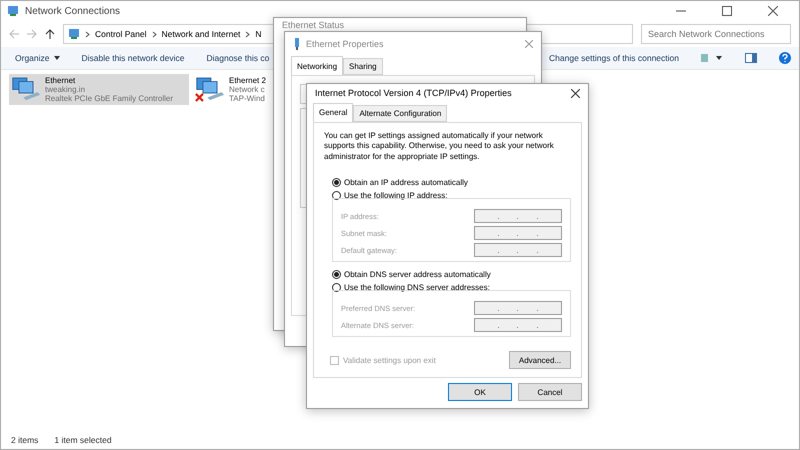  What do you see at coordinates (414, 93) in the screenshot?
I see `dialog-title: Internet Protocol Version 4 (TCP/IPv4) Properties` at bounding box center [414, 93].